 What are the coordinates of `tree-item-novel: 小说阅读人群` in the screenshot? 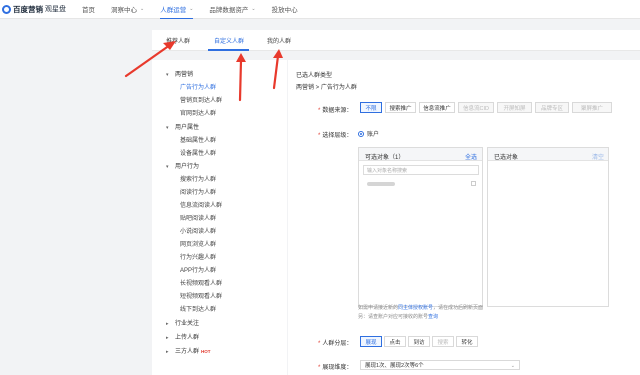 It's located at (198, 230).